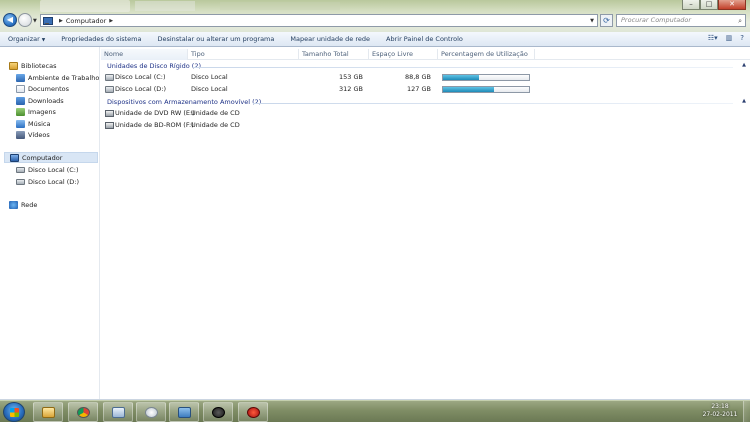  I want to click on search-icon: ⌕, so click(740, 21).